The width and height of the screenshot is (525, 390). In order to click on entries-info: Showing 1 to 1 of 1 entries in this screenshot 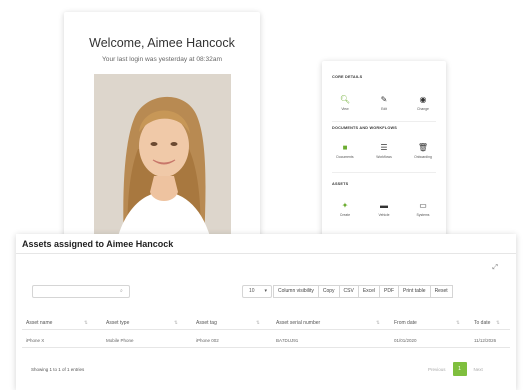, I will do `click(58, 369)`.